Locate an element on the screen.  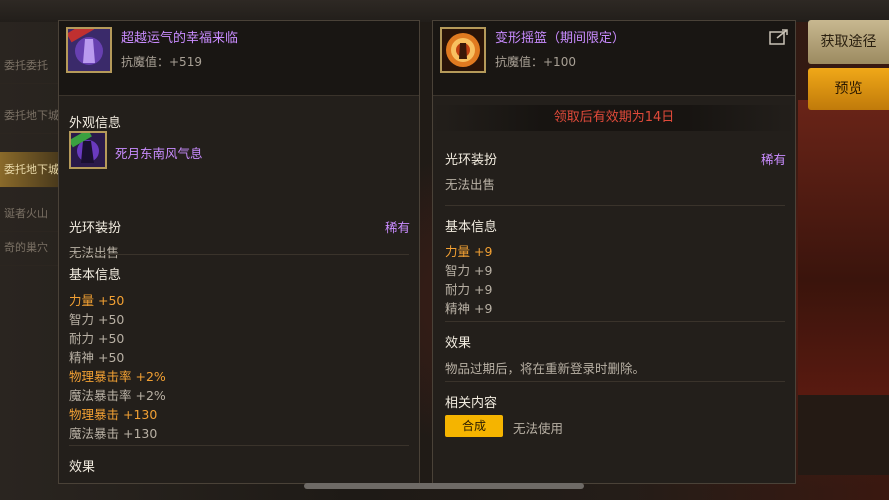
aura-item-icon is located at coordinates (89, 50).